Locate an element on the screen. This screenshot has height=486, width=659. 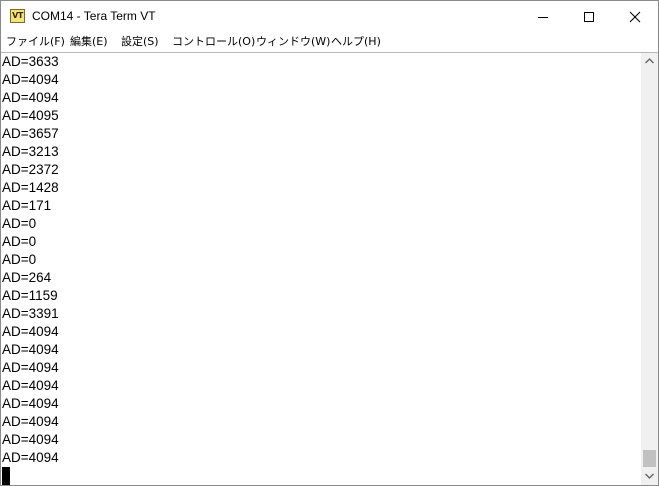
title-bar: VT COM14 - Tera Term VT is located at coordinates (329, 16).